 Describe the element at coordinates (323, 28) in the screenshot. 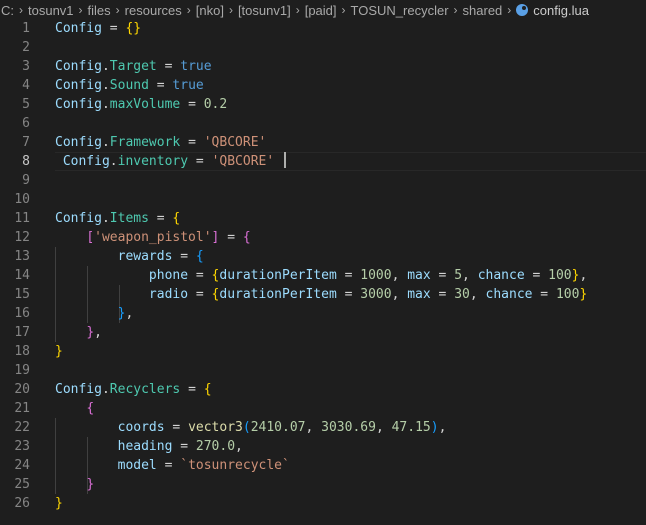

I see `code-line: 1 Config = {}` at that location.